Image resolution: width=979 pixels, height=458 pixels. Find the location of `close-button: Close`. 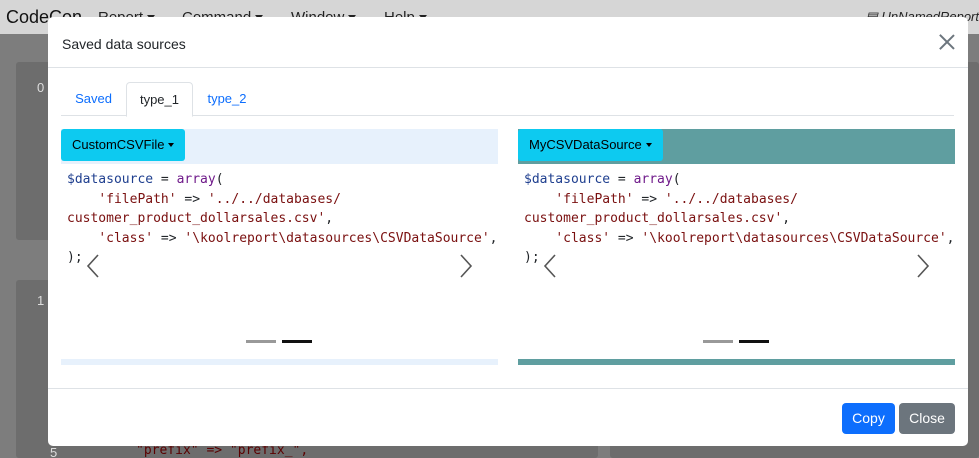

close-button: Close is located at coordinates (927, 418).